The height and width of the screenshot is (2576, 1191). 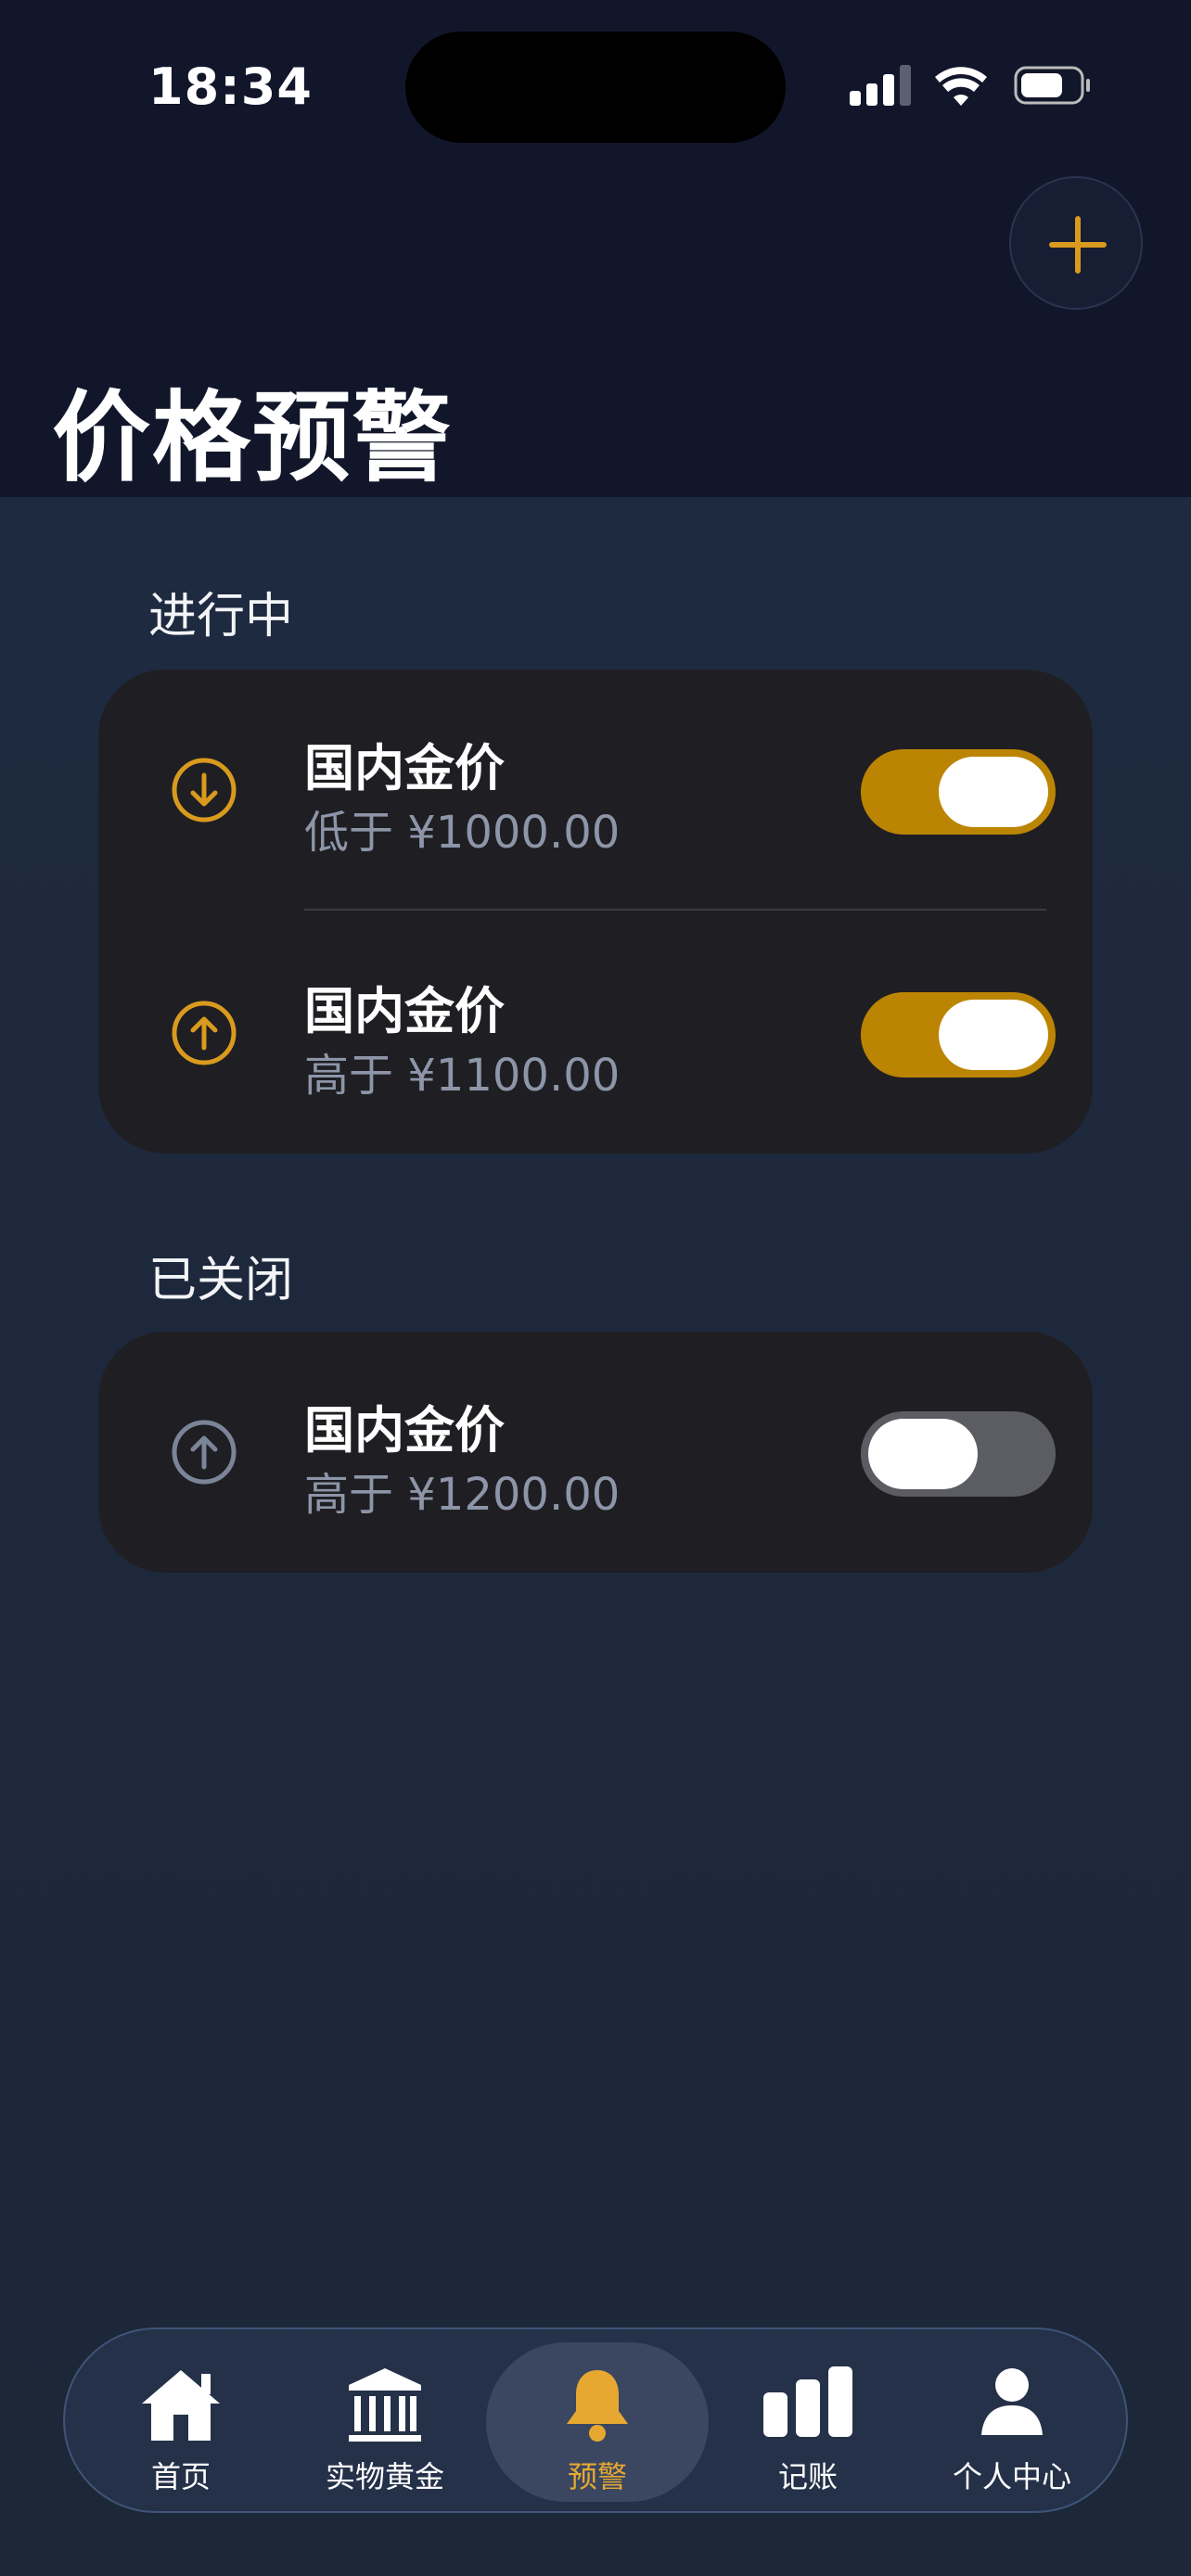 I want to click on alert-row: 国内金价 高于 ¥1200.00, so click(x=595, y=1452).